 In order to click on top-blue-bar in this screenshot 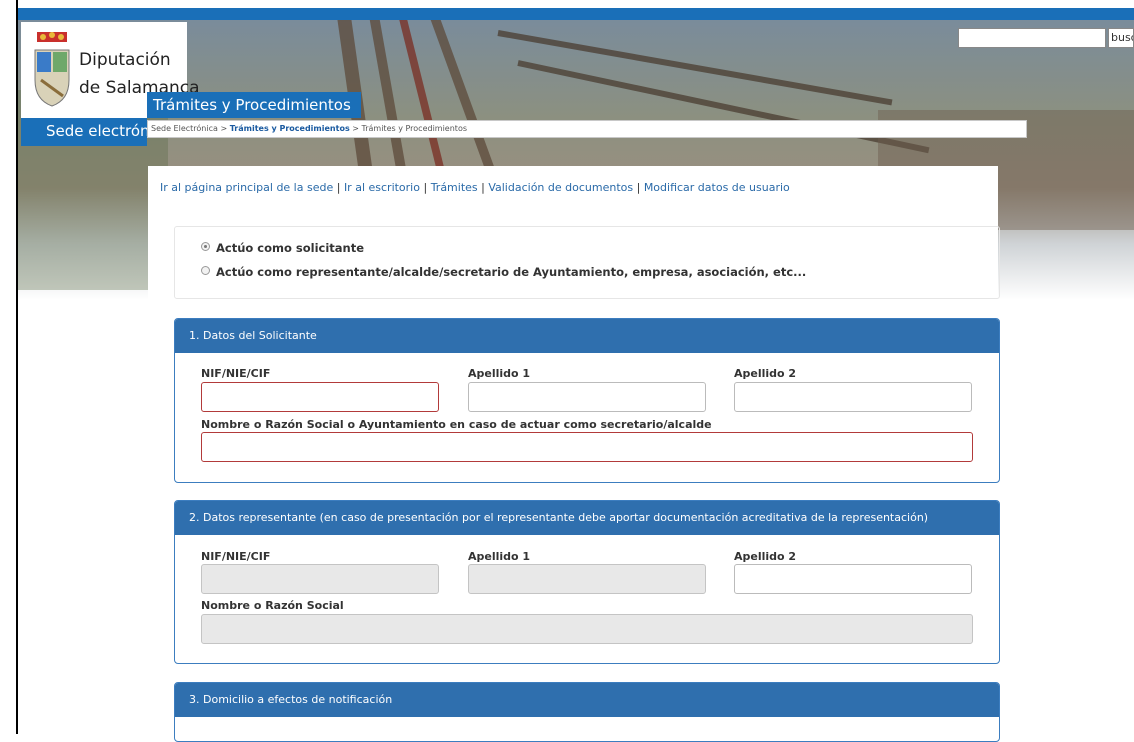, I will do `click(576, 14)`.